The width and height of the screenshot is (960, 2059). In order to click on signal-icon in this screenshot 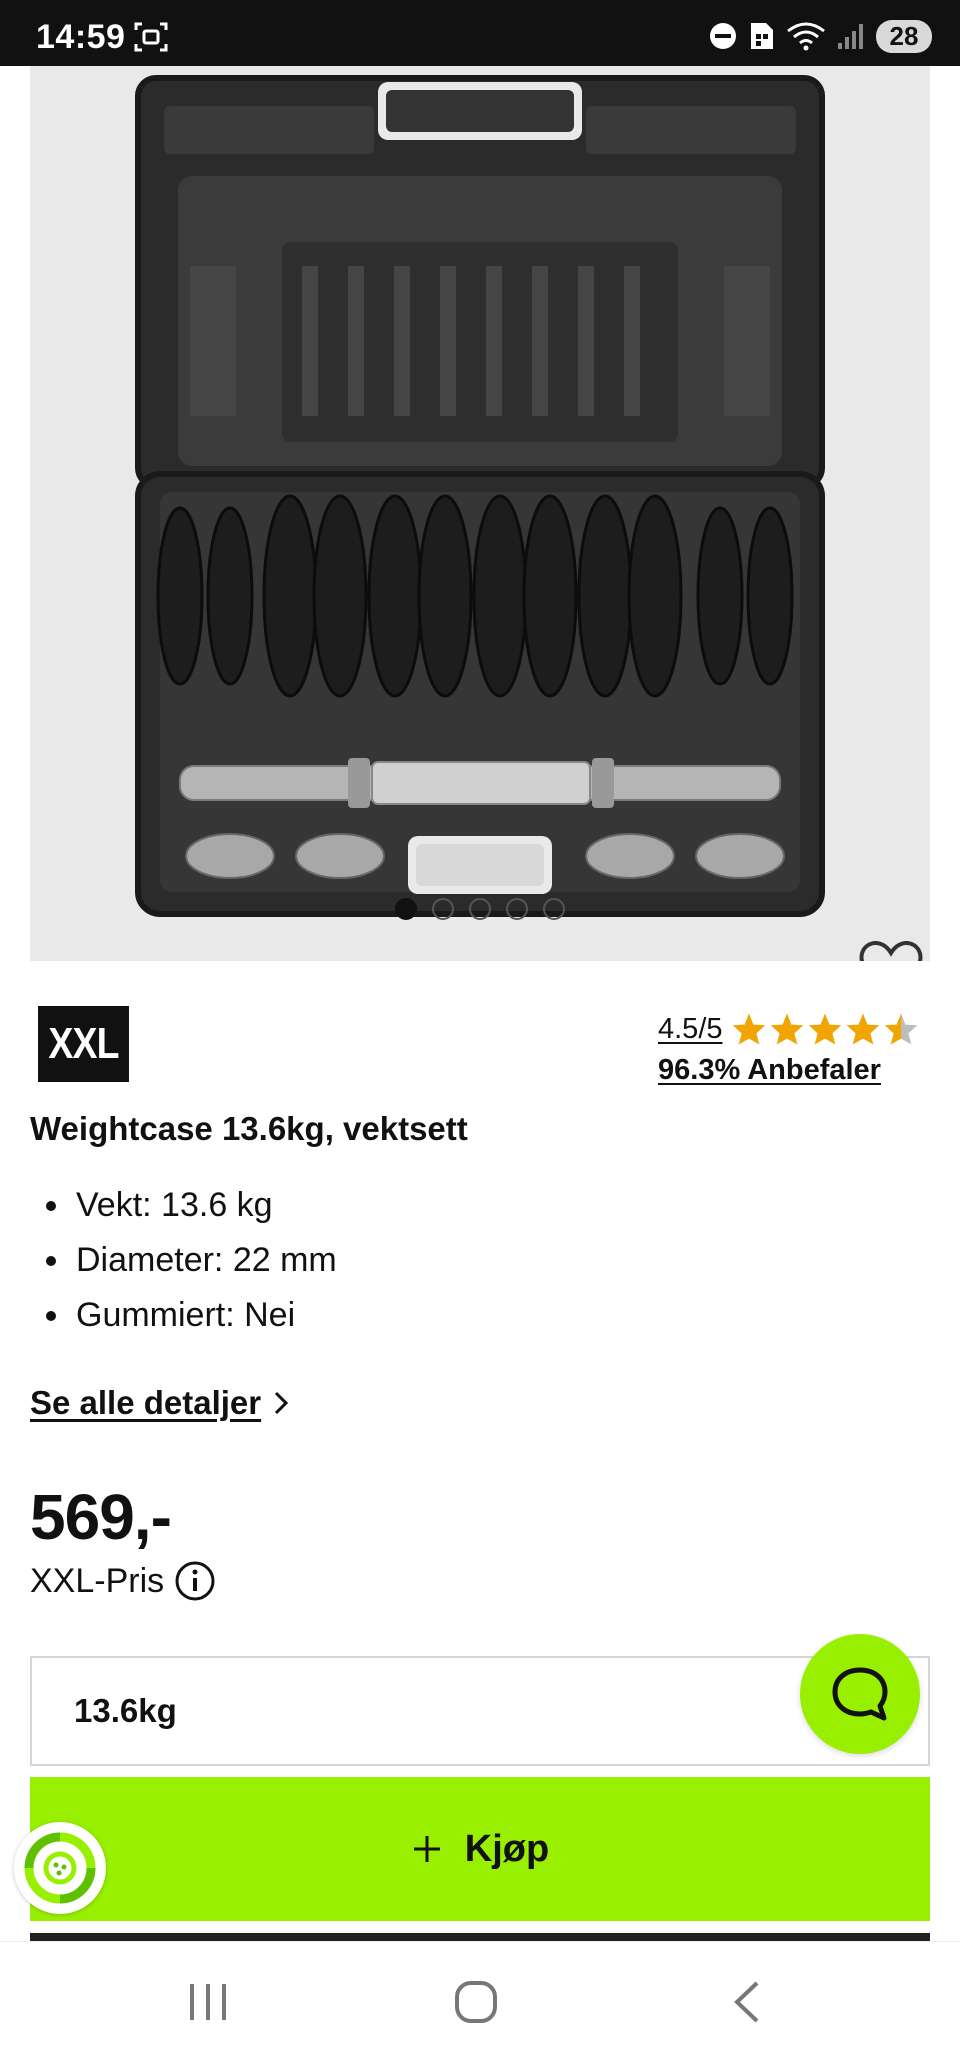, I will do `click(850, 36)`.